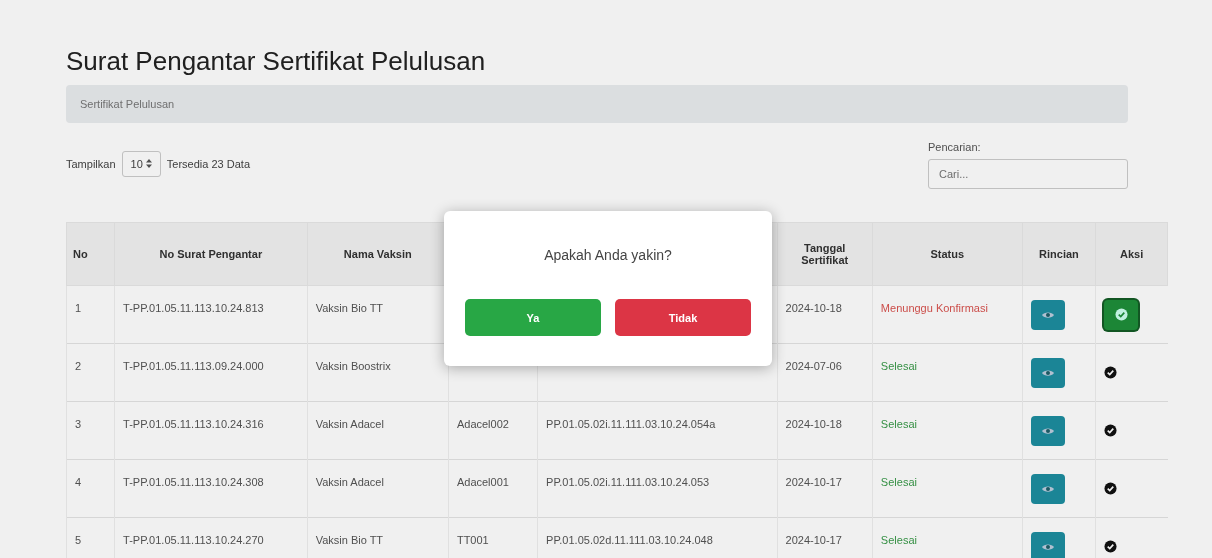 The width and height of the screenshot is (1212, 558). Describe the element at coordinates (78, 424) in the screenshot. I see `table-cell: 3` at that location.